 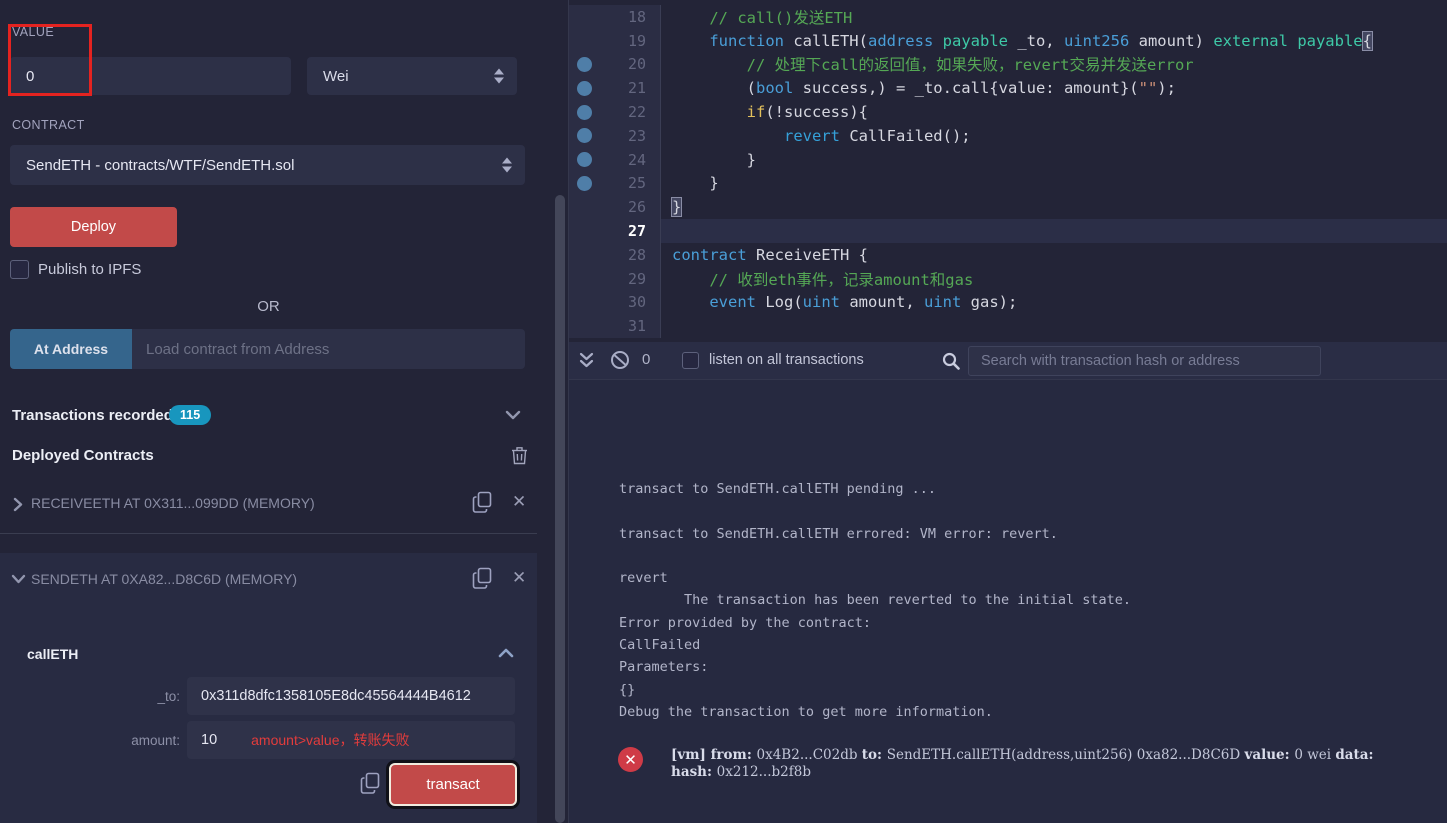 I want to click on select-arrows-icon, so click(x=499, y=76).